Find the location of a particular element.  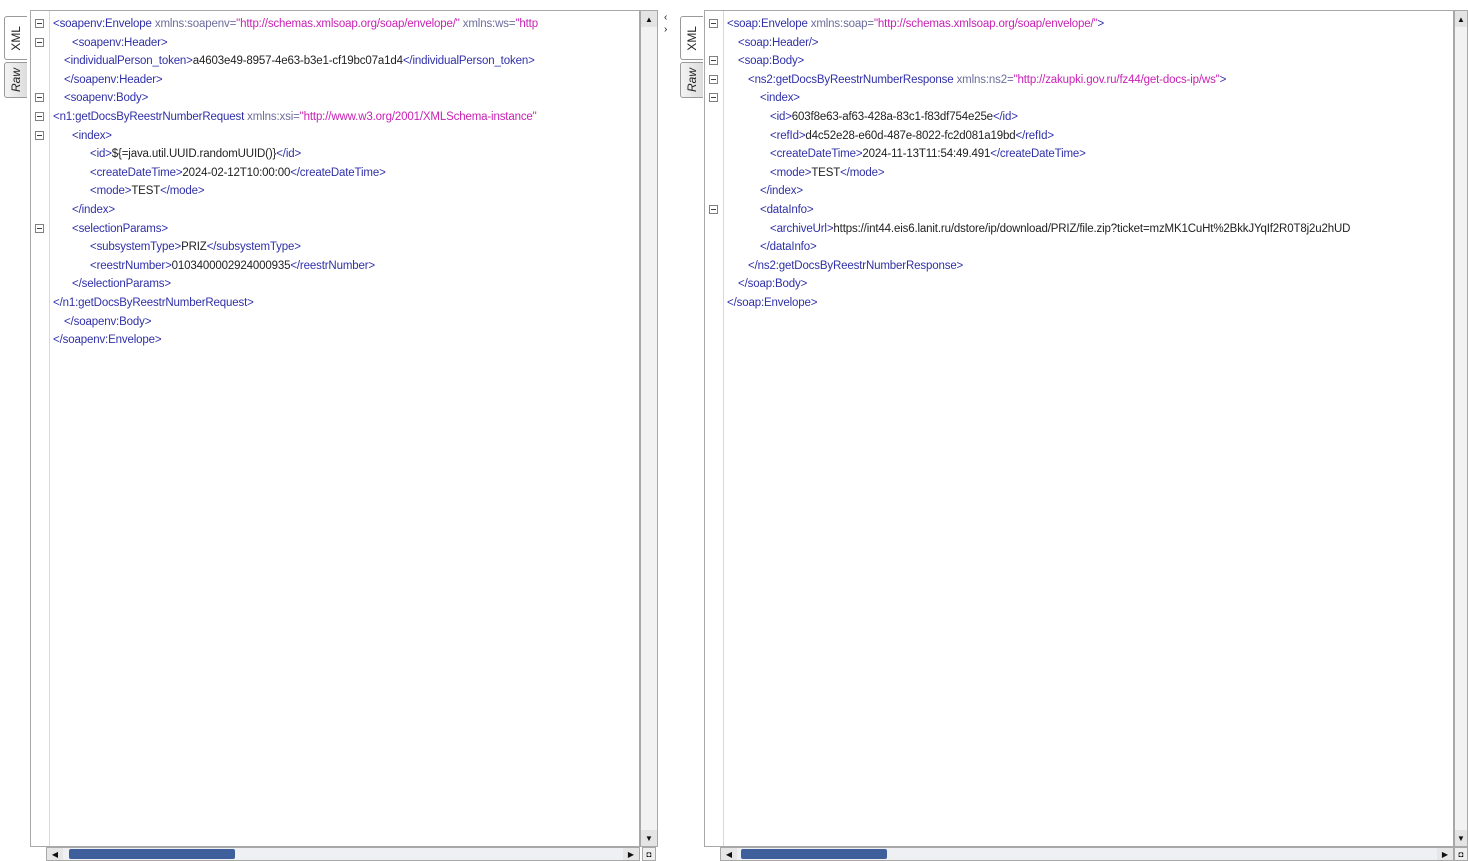

xml-tag: <reestrNumber> is located at coordinates (131, 265).